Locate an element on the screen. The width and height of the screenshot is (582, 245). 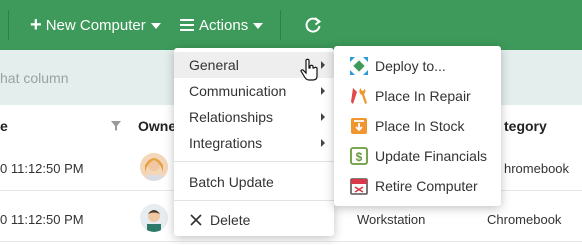
submenu-item-place-in-stock: Place In Stock is located at coordinates (417, 126).